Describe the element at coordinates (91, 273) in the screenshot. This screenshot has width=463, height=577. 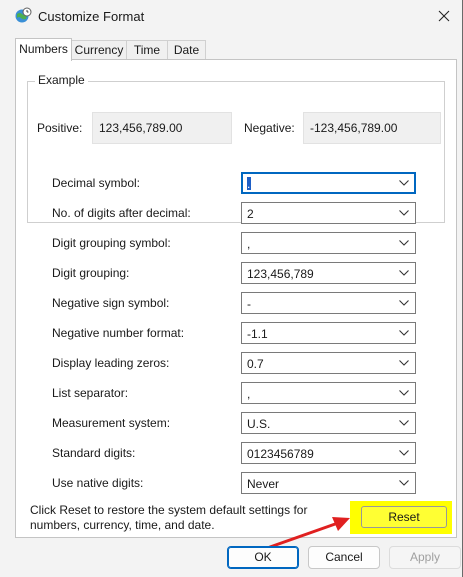
I see `digit-grouping-label: Digit grouping:` at that location.